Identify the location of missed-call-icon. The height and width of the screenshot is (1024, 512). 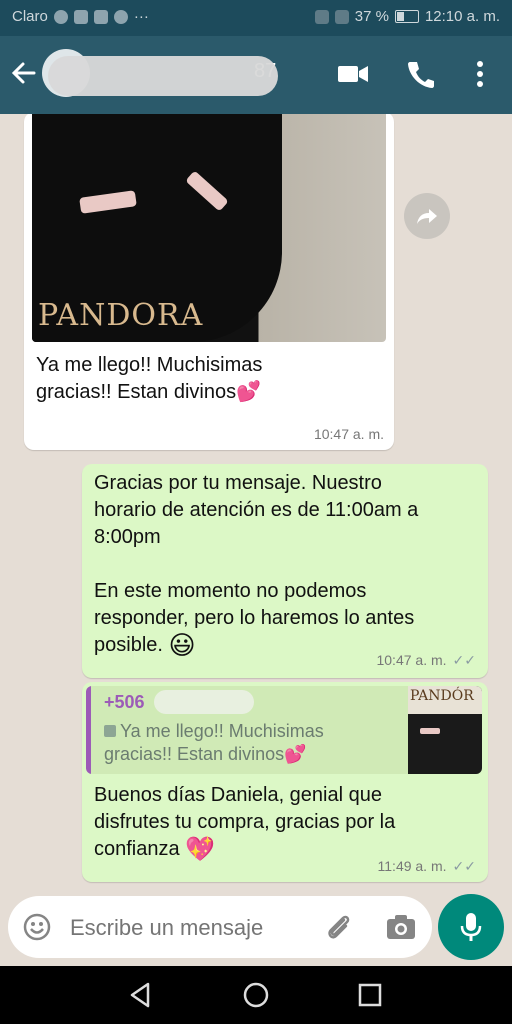
(80, 16).